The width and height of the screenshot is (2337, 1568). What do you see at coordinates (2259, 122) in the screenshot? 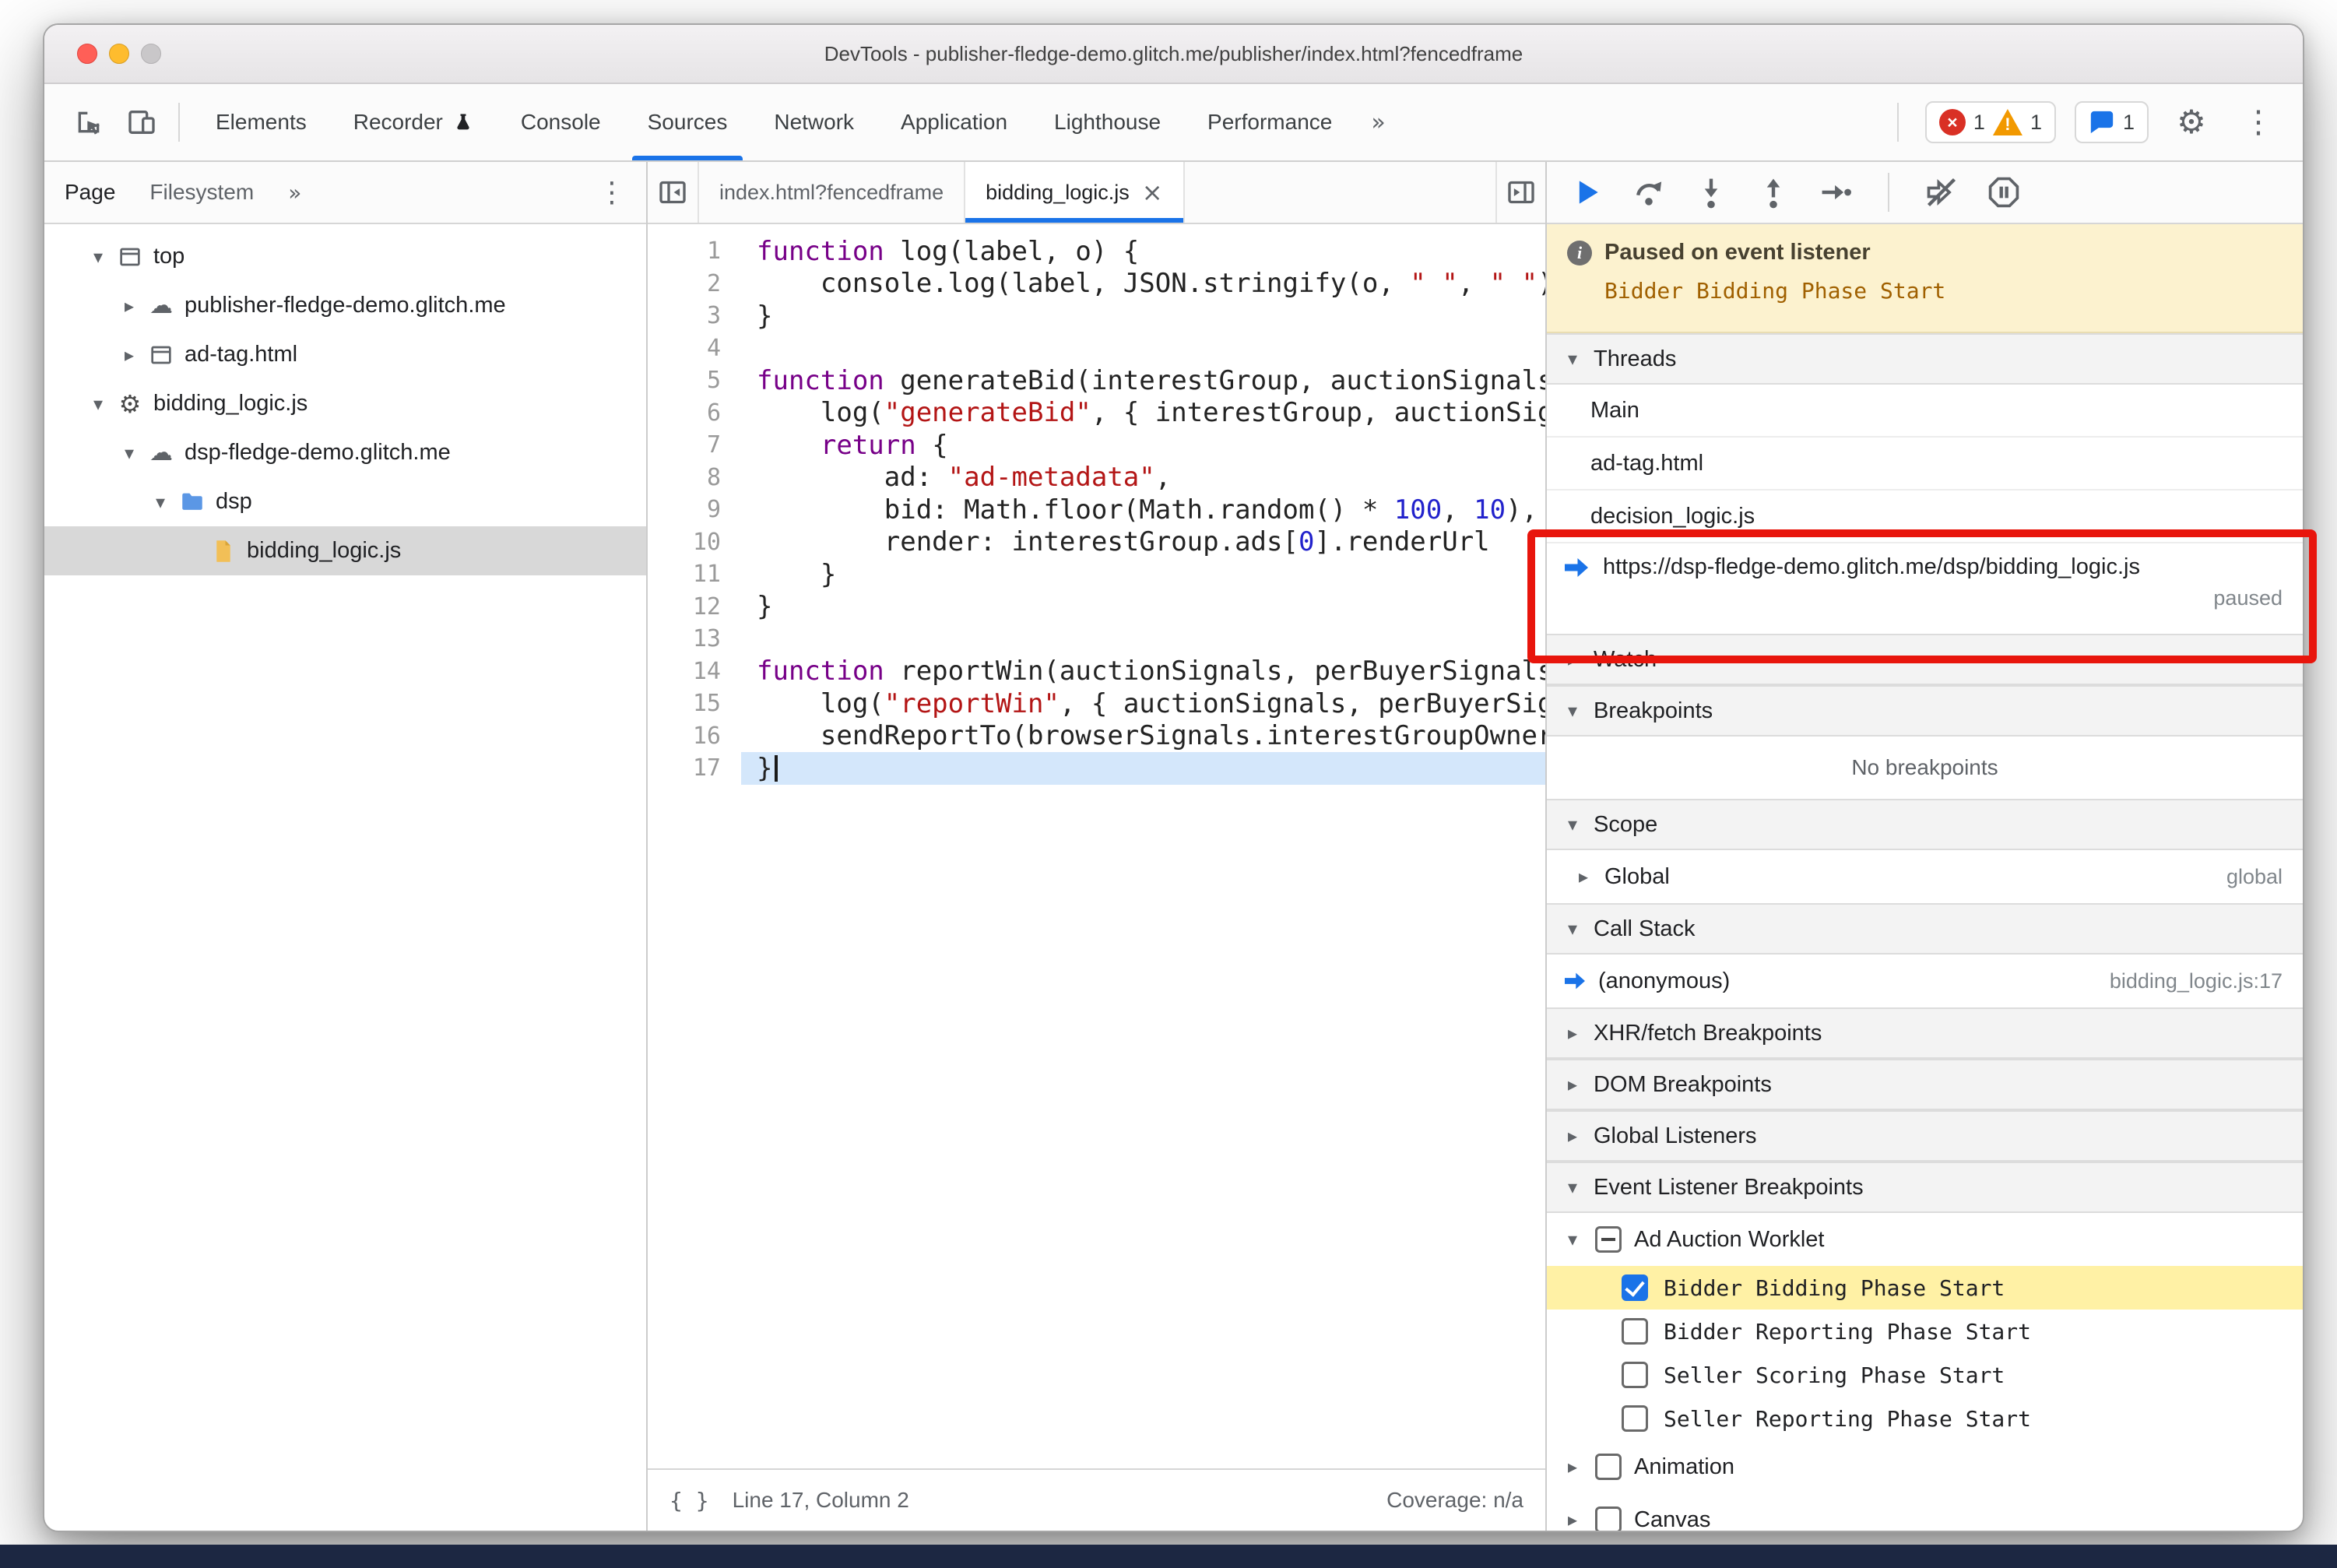
I see `devtools-menu-button: ⋮` at bounding box center [2259, 122].